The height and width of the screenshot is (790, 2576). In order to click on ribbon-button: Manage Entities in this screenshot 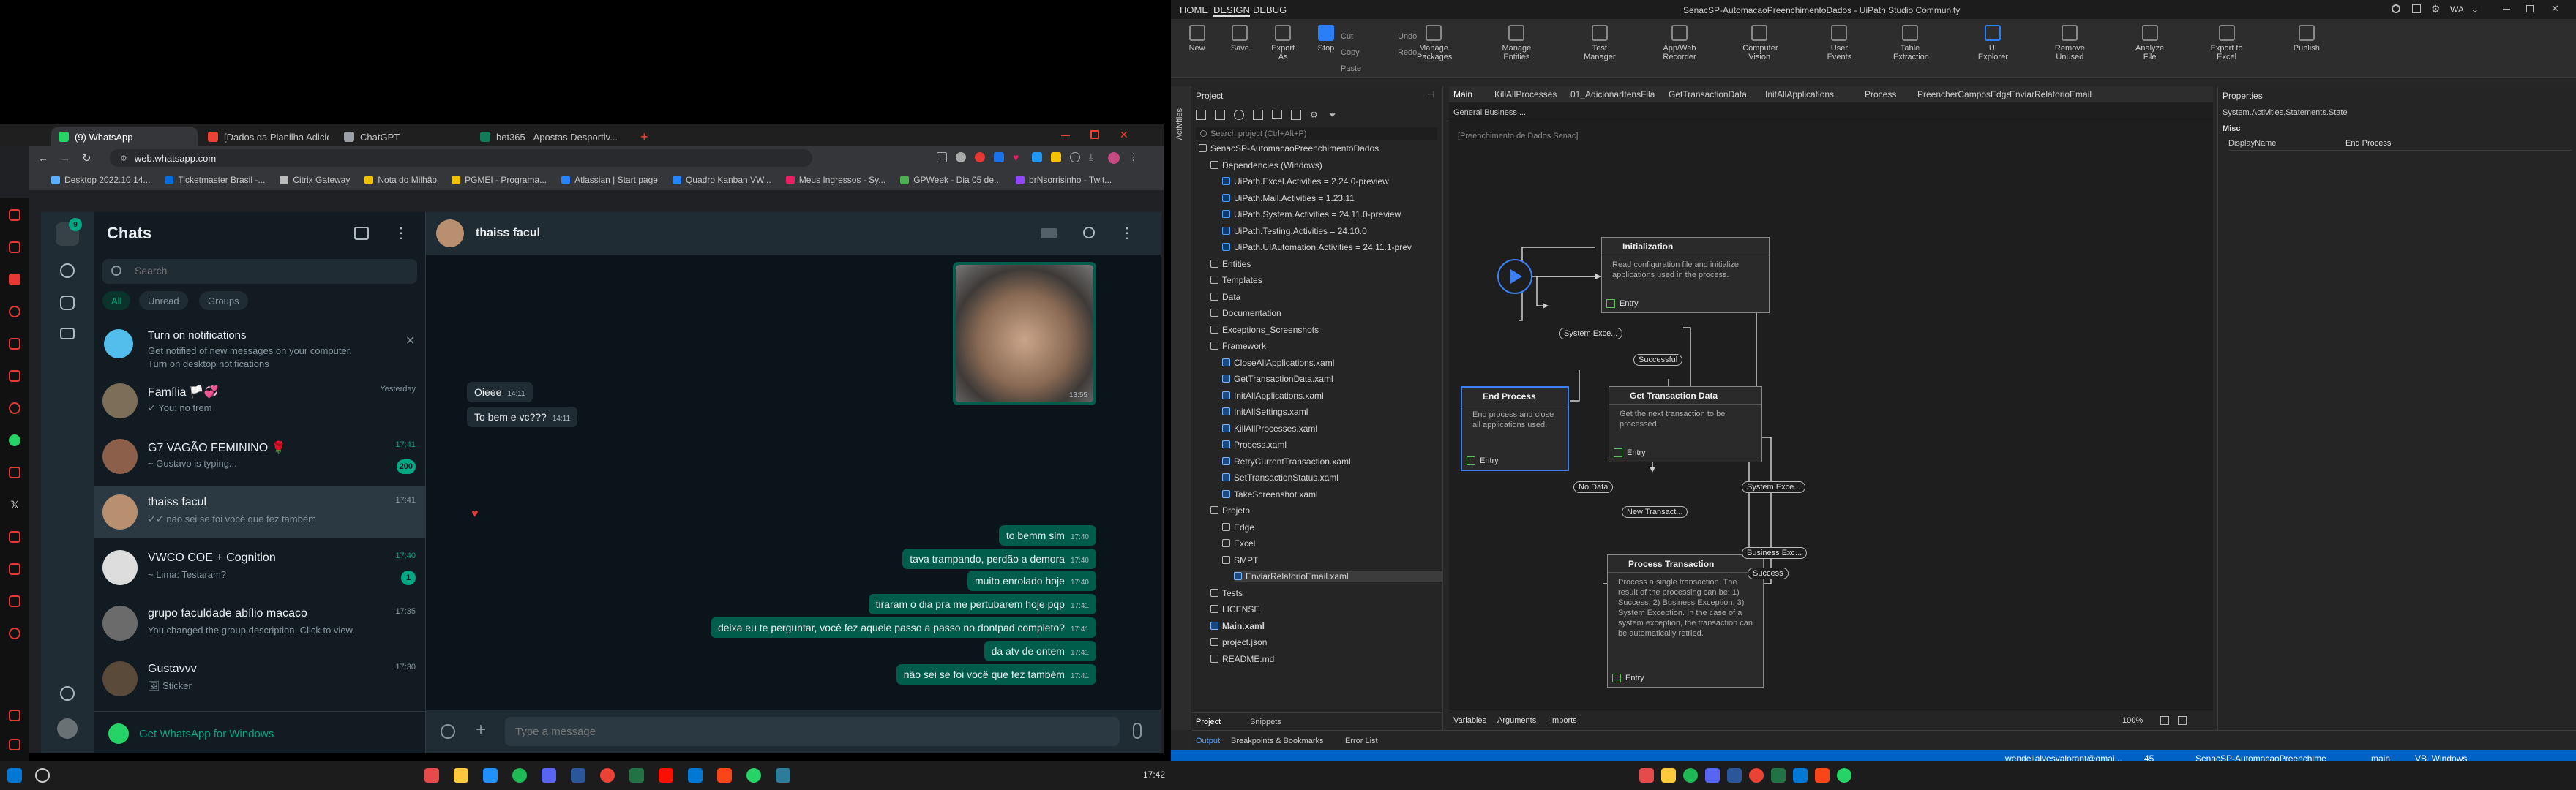, I will do `click(1516, 43)`.